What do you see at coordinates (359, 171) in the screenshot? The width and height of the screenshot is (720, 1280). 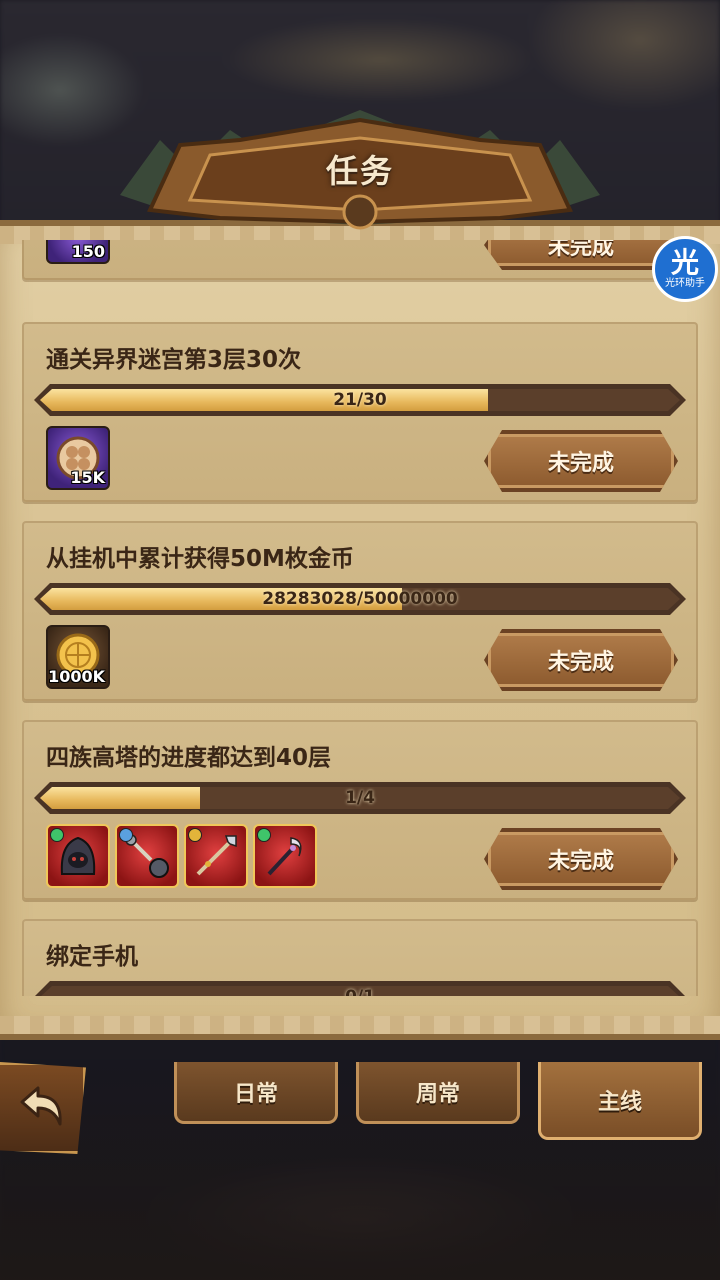 I see `page-title: 任务` at bounding box center [359, 171].